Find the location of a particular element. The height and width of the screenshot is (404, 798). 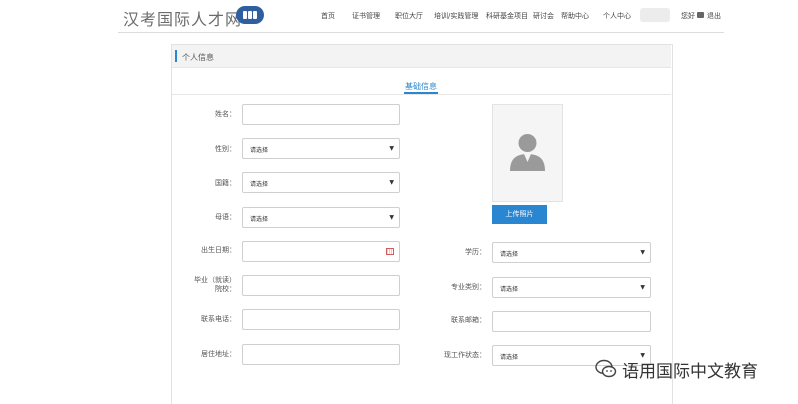

username-blurred is located at coordinates (655, 15).